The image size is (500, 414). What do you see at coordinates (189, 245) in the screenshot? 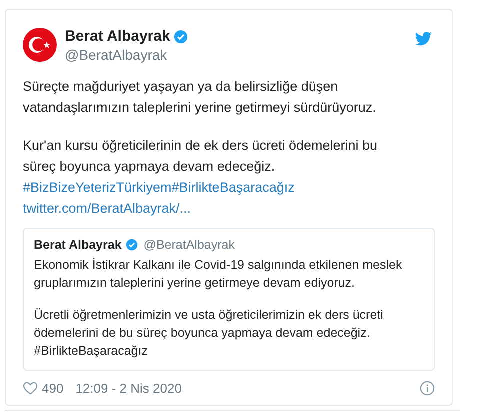
I see `quoted-author-handle: @BeratAlbayrak` at bounding box center [189, 245].